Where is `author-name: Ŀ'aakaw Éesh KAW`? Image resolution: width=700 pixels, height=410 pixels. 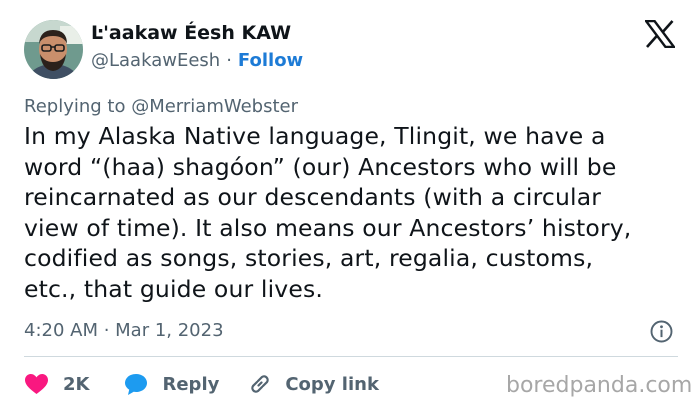 author-name: Ŀ'aakaw Éesh KAW is located at coordinates (191, 33).